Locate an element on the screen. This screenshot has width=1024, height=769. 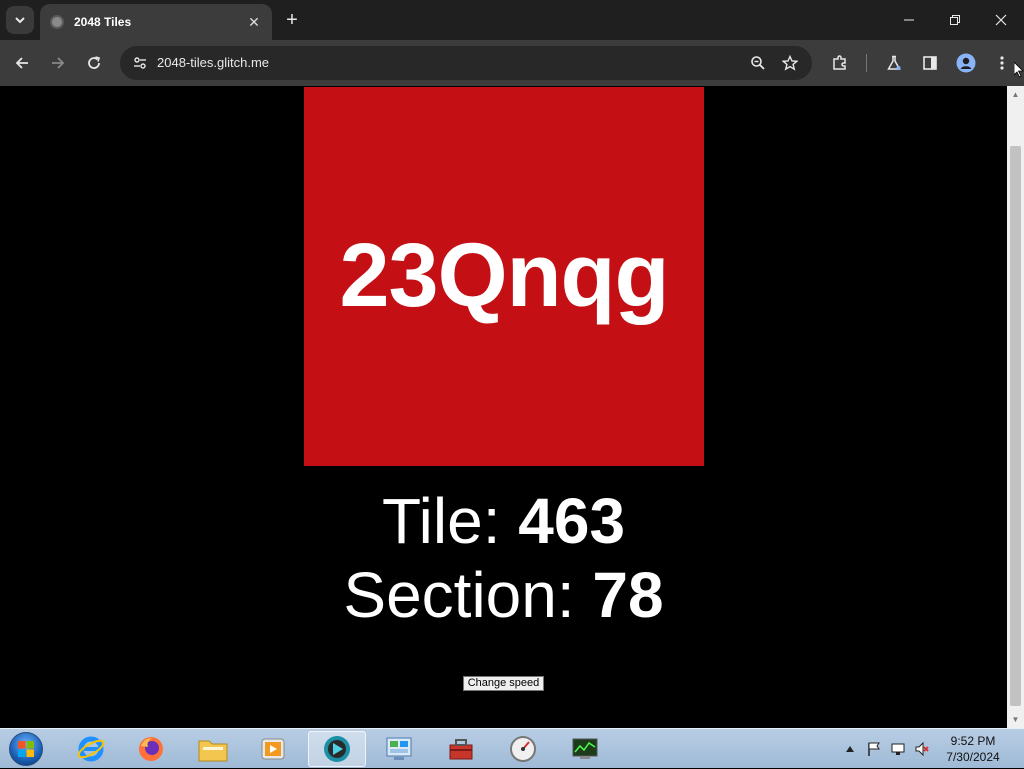
clock-time: 9:52 PM is located at coordinates (973, 741).